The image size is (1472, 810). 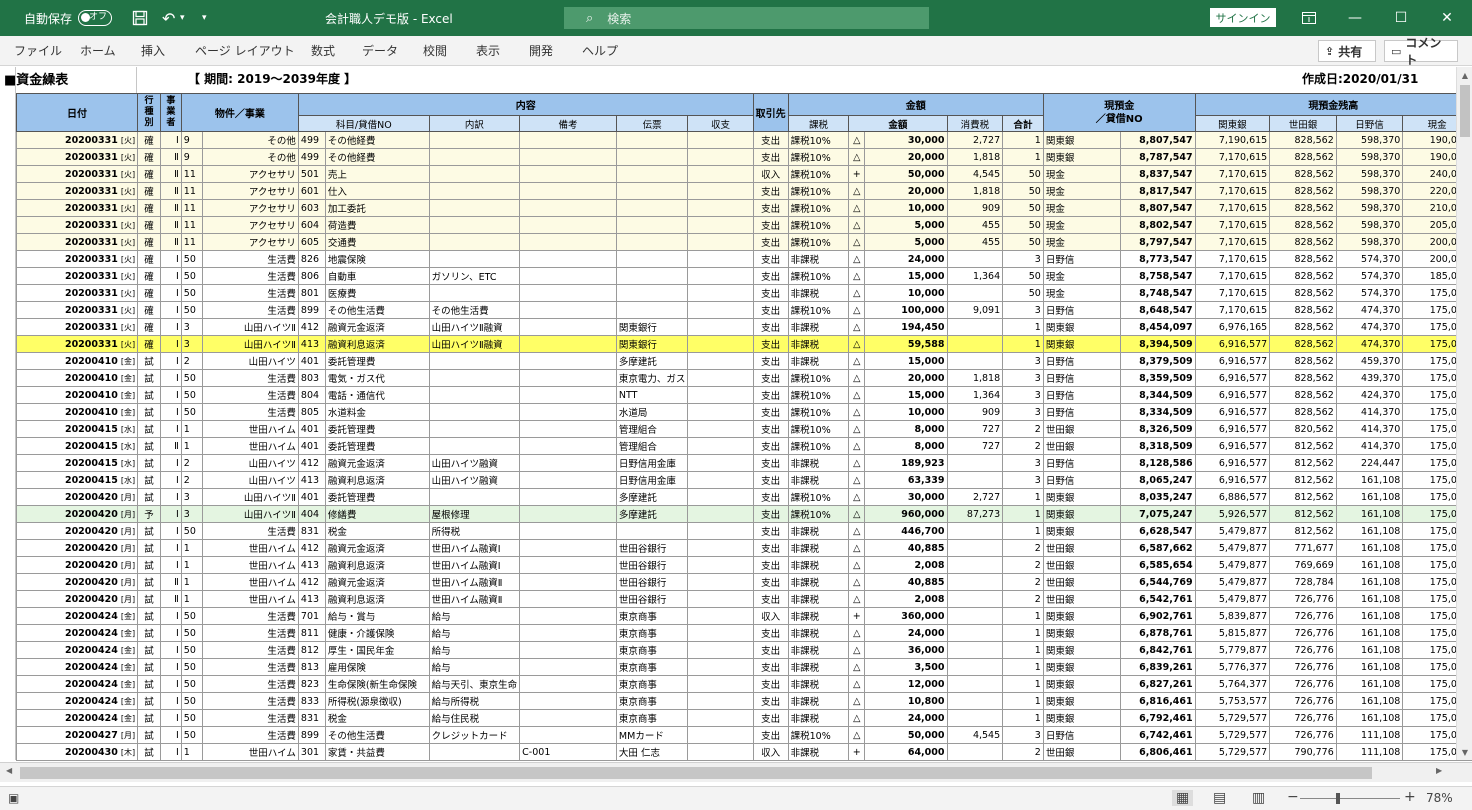 What do you see at coordinates (311, 463) in the screenshot?
I see `cell: 412` at bounding box center [311, 463].